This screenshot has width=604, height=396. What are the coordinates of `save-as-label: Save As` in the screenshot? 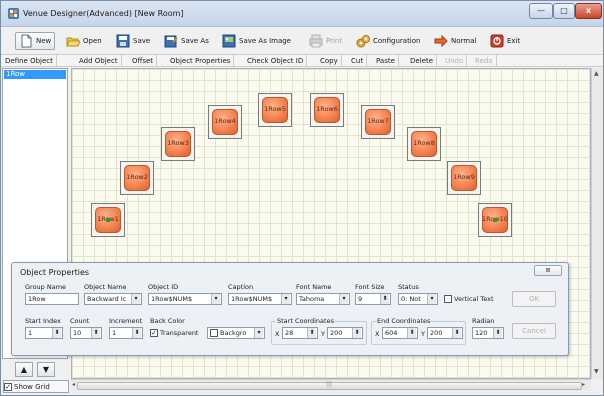 It's located at (195, 41).